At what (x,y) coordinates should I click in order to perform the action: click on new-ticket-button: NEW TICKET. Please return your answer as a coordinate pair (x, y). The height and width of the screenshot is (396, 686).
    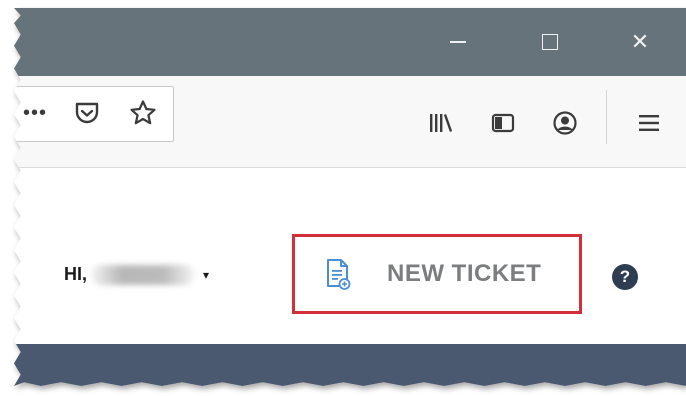
    Looking at the image, I should click on (437, 274).